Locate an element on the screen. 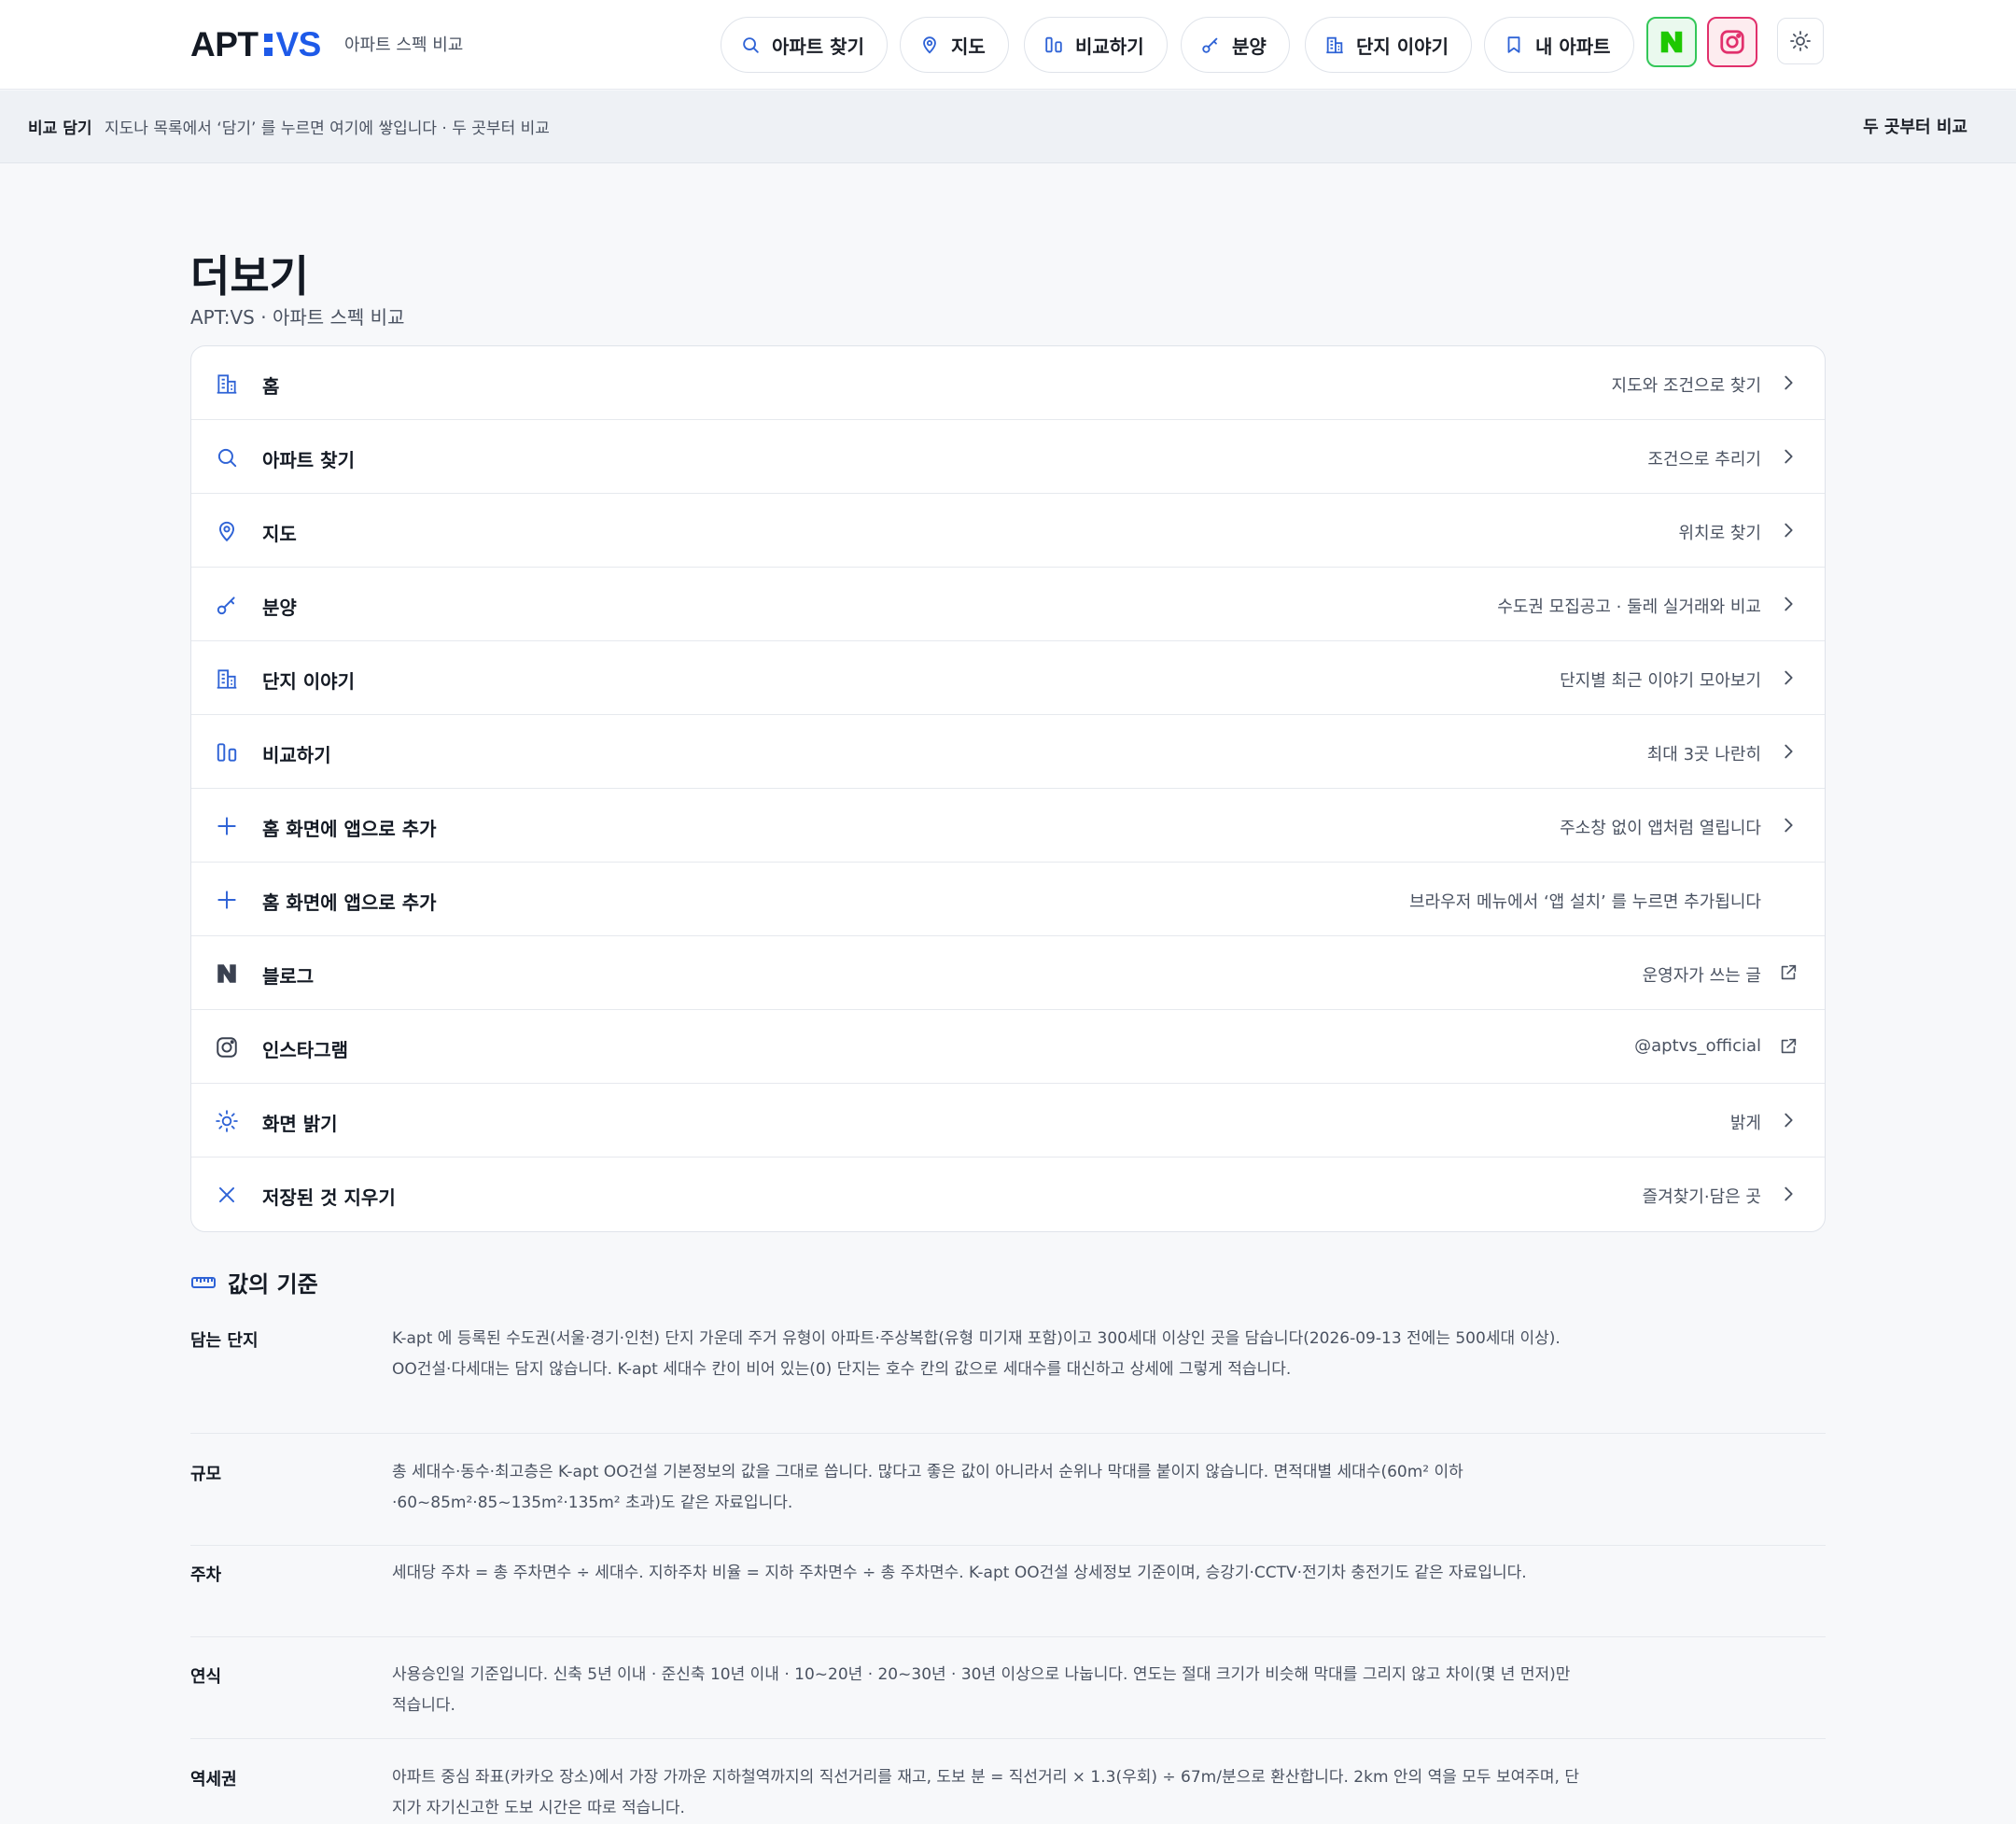 This screenshot has width=2016, height=1824. compare-tray-action: 두 곳부터 비교 is located at coordinates (1915, 126).